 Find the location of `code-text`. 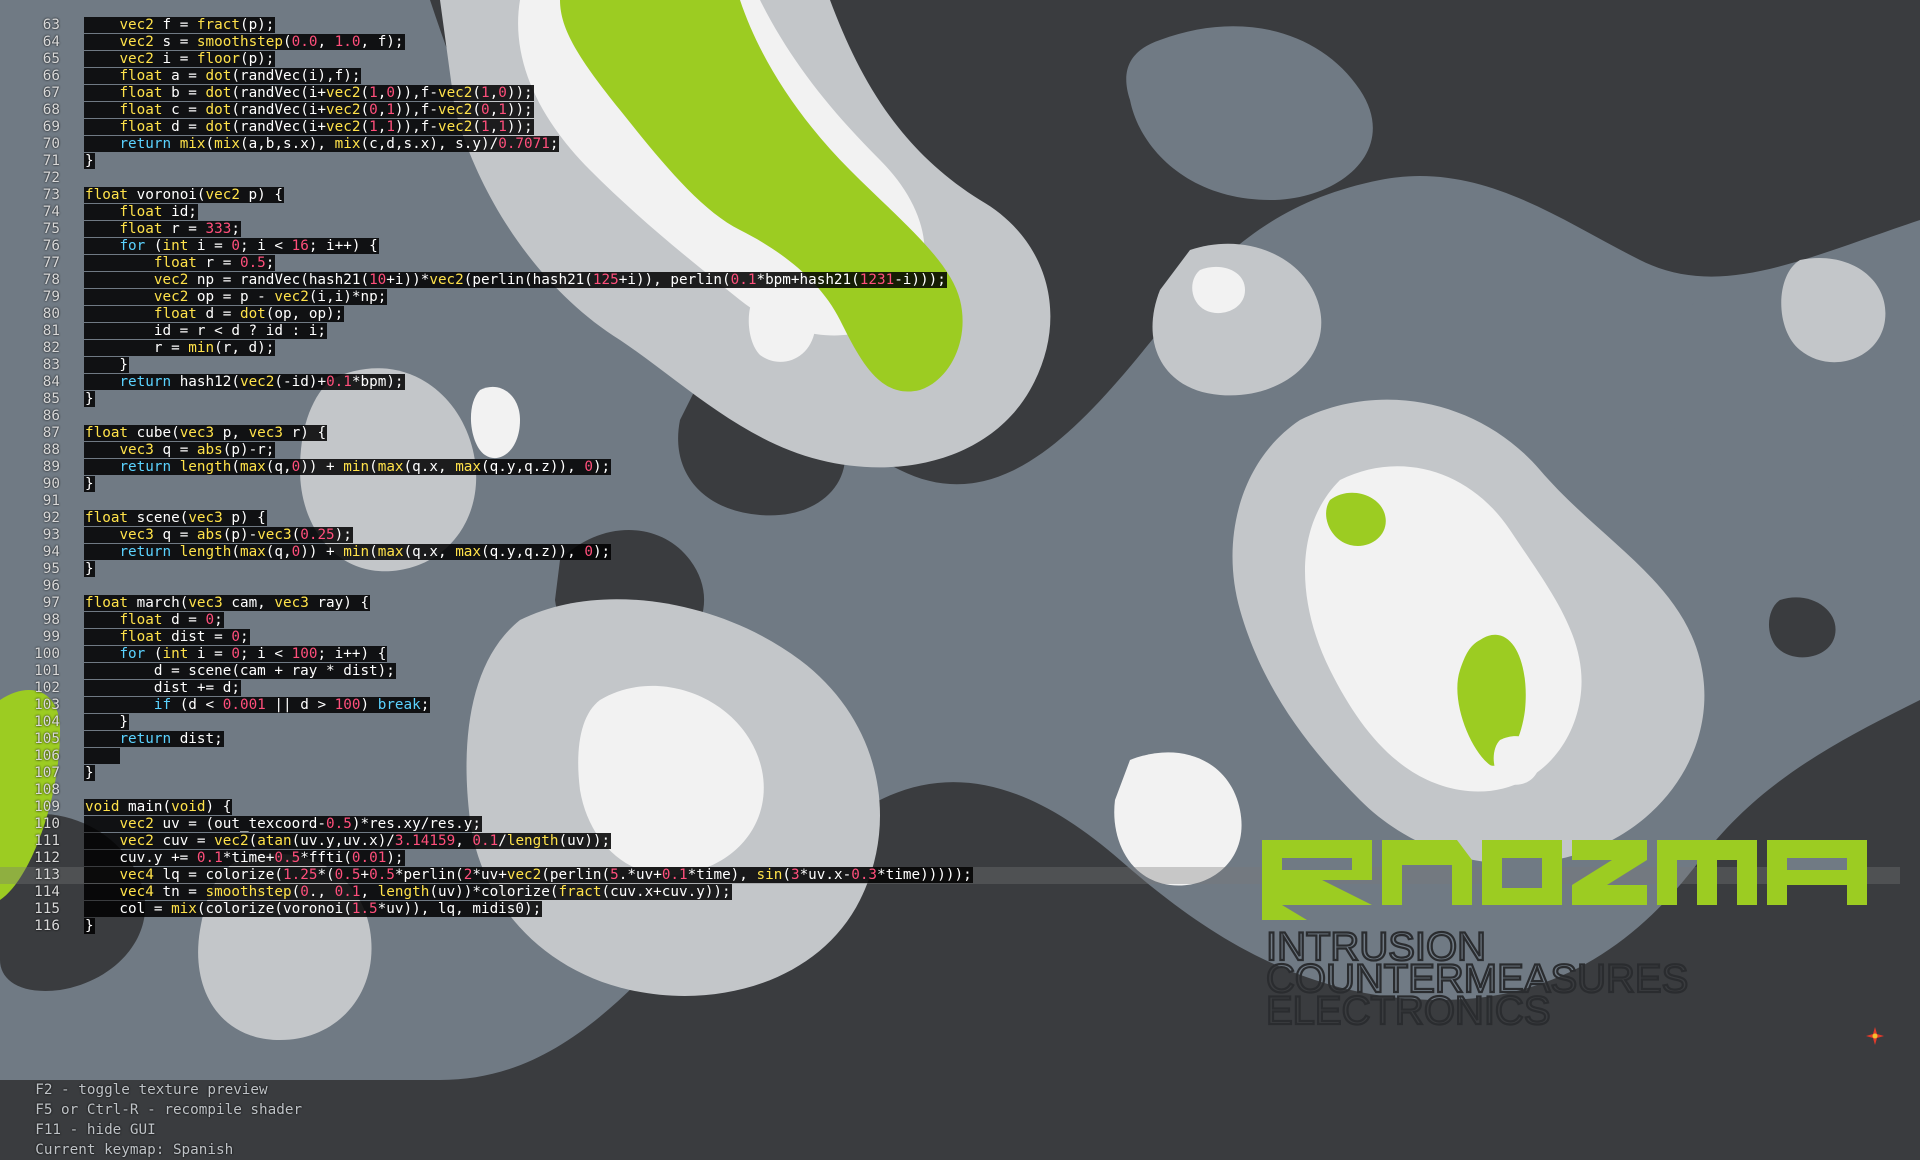

code-text is located at coordinates (102, 756).